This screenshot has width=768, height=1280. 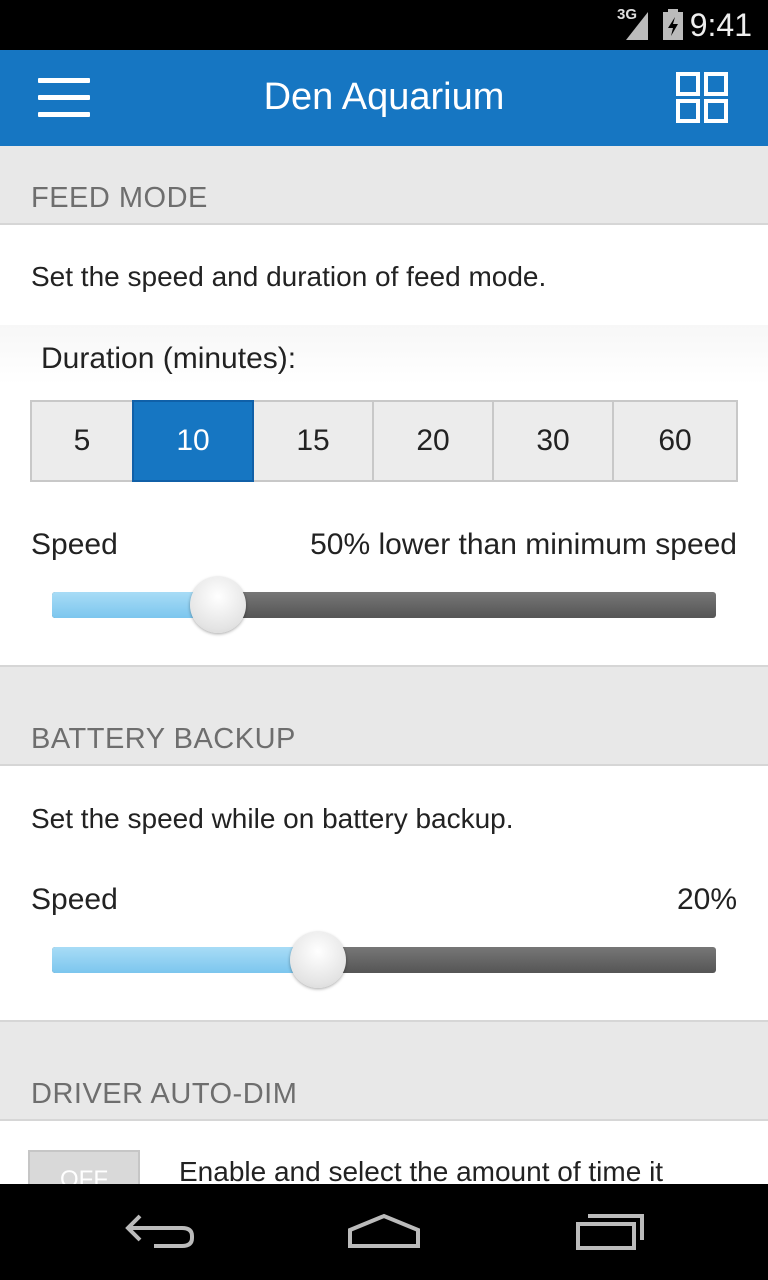 What do you see at coordinates (384, 960) in the screenshot?
I see `battery-speed-slider` at bounding box center [384, 960].